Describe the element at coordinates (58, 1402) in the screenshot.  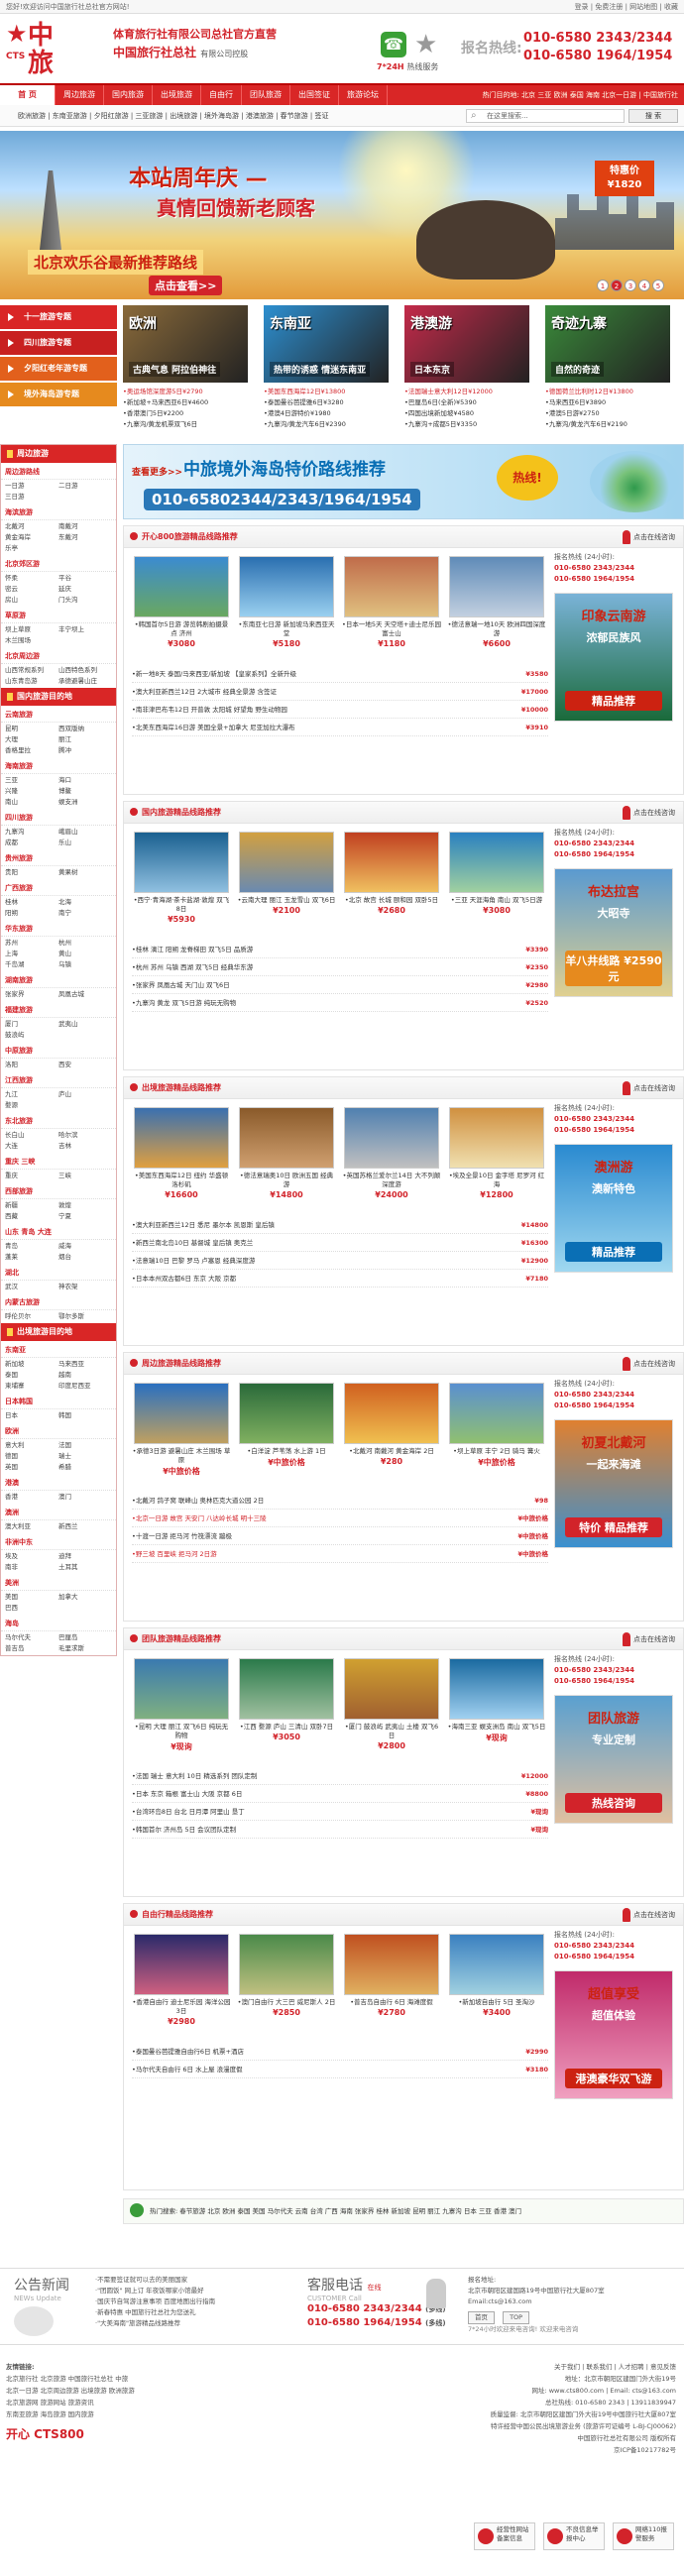
I see `sidebar-region: 日本韩国` at that location.